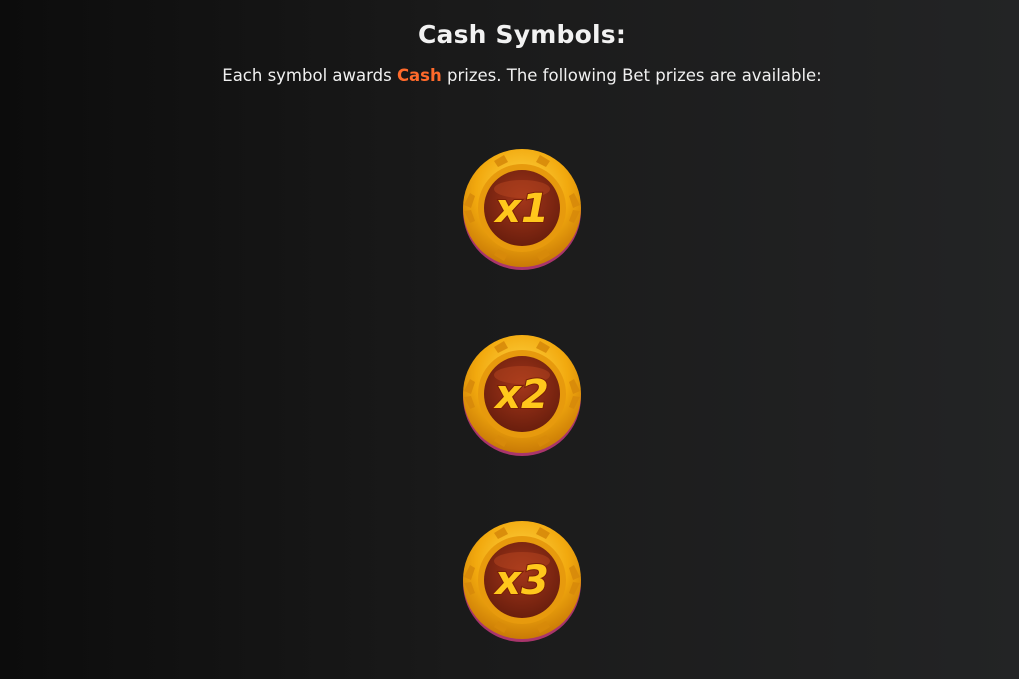 The height and width of the screenshot is (679, 1019). What do you see at coordinates (522, 34) in the screenshot?
I see `page-title: Cash Symbols:` at bounding box center [522, 34].